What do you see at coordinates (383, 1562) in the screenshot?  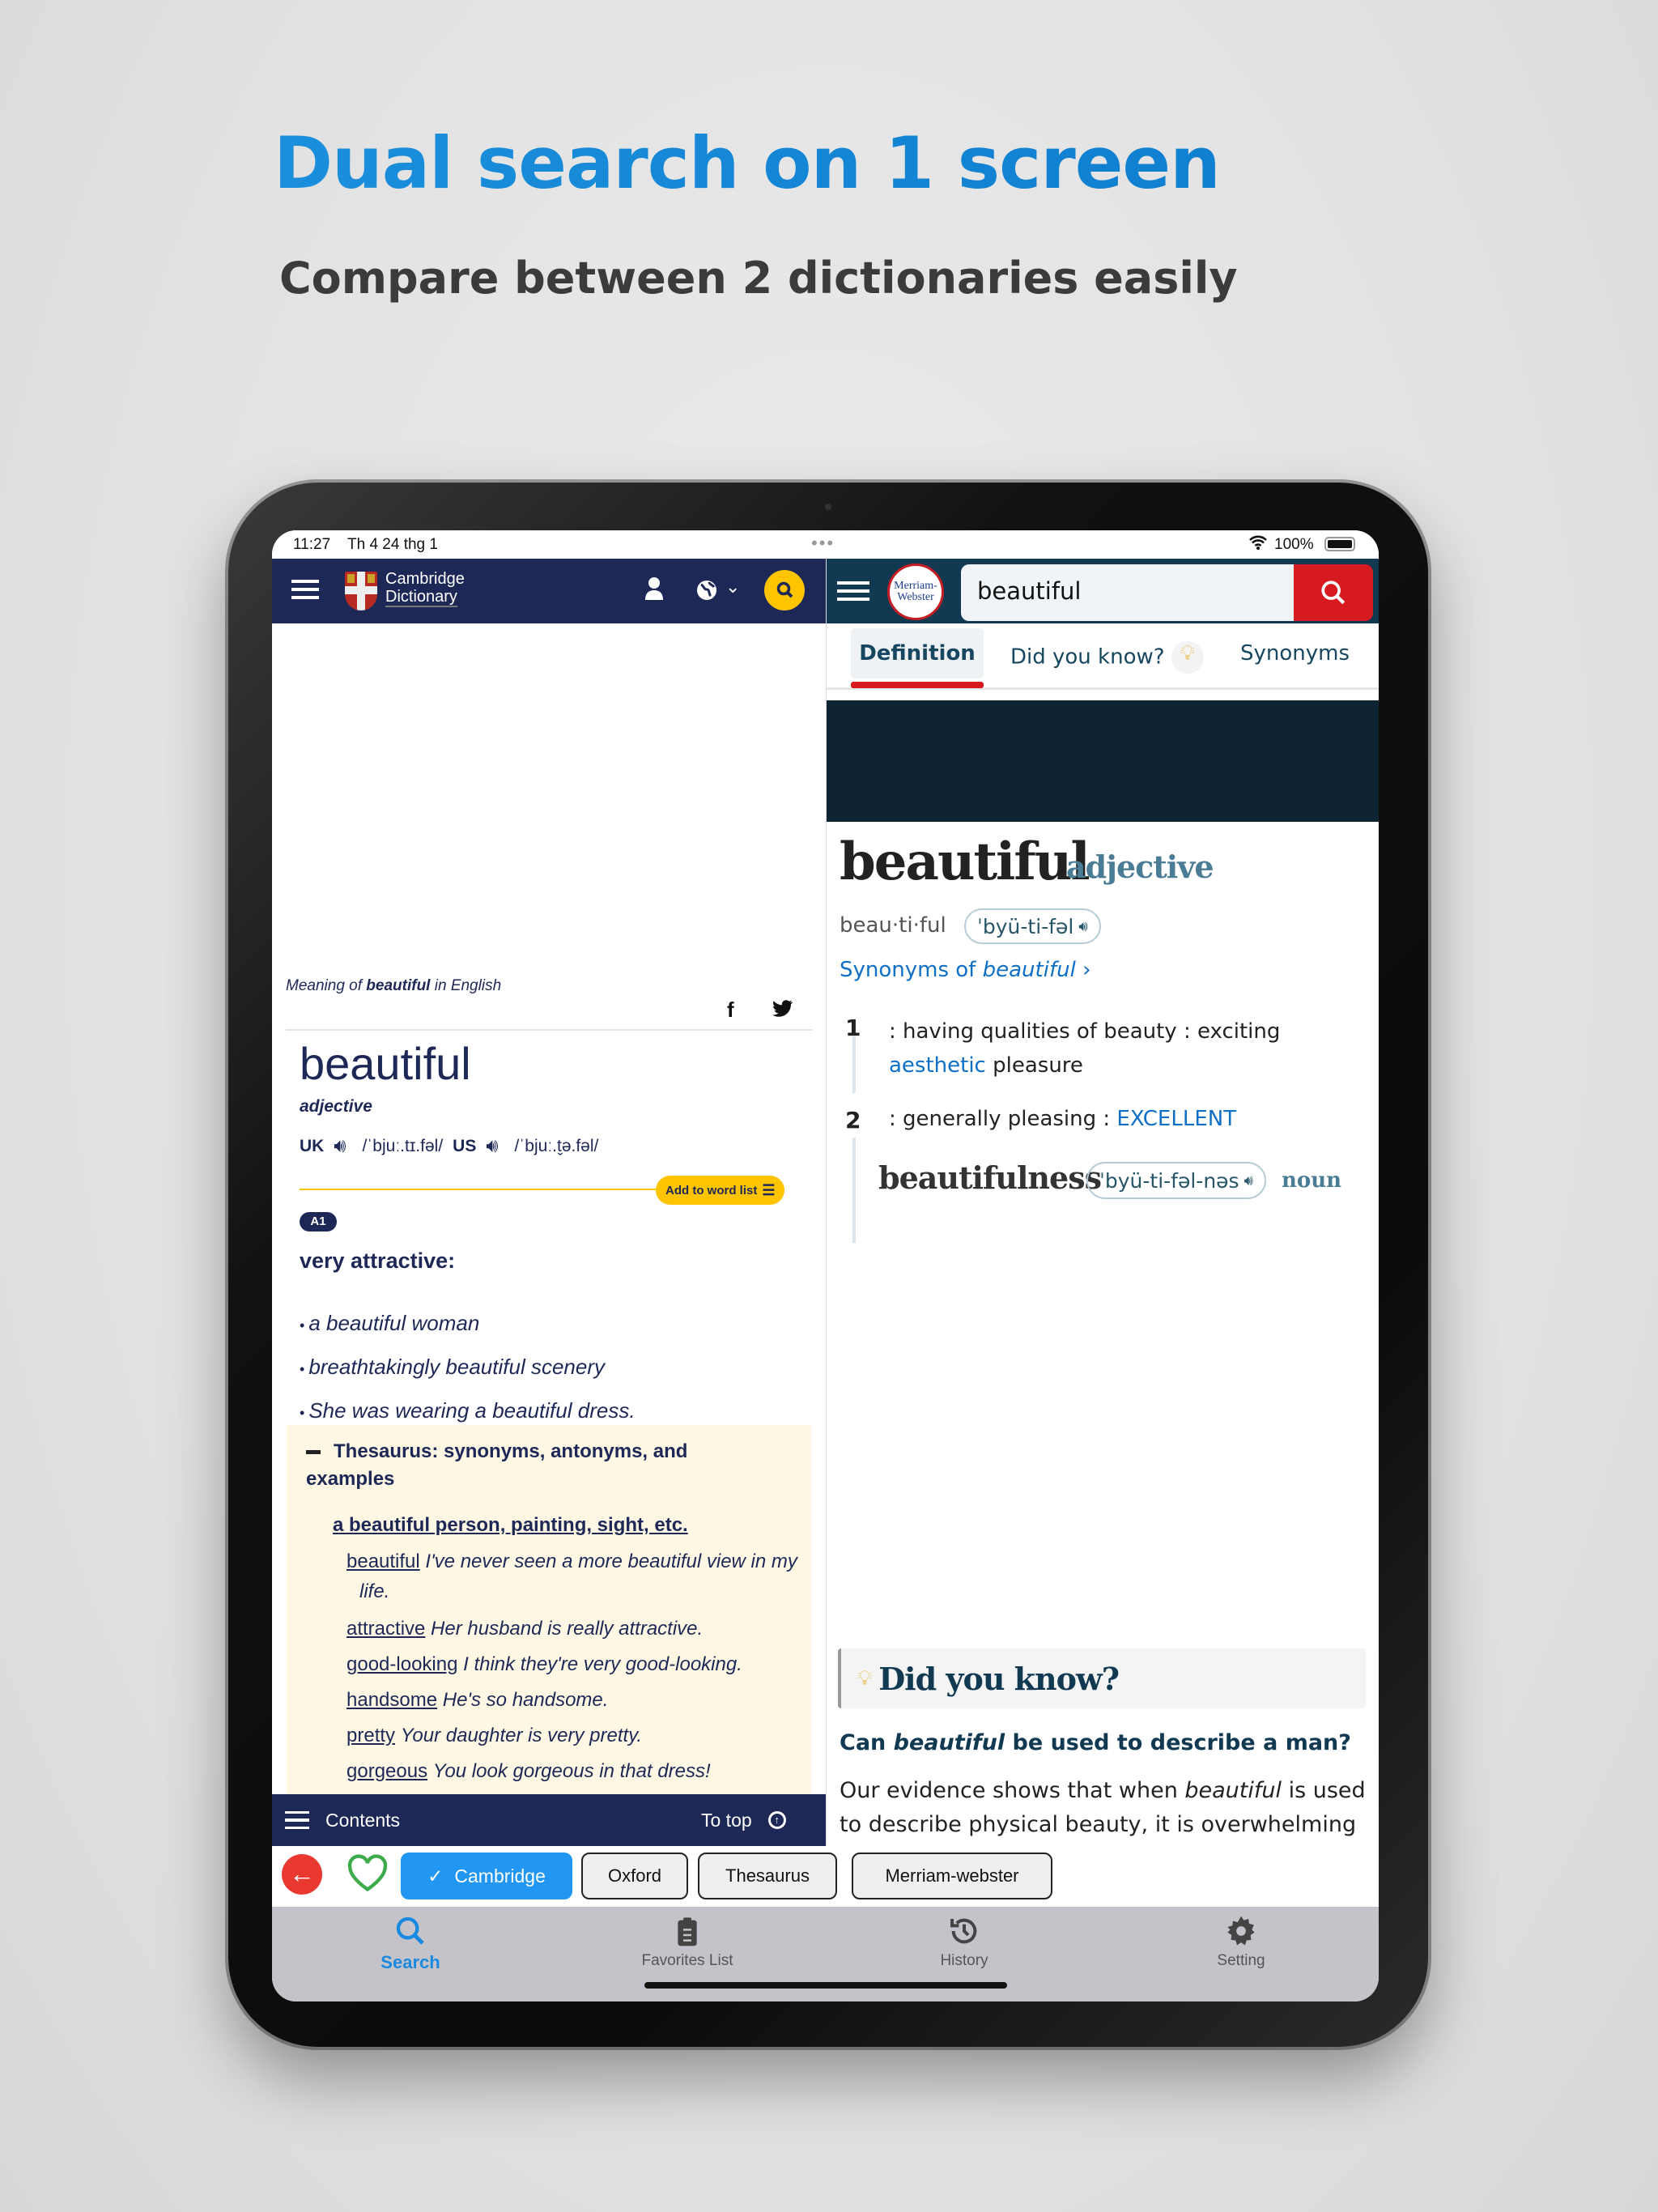 I see `thesaurus-word-link: beautiful` at bounding box center [383, 1562].